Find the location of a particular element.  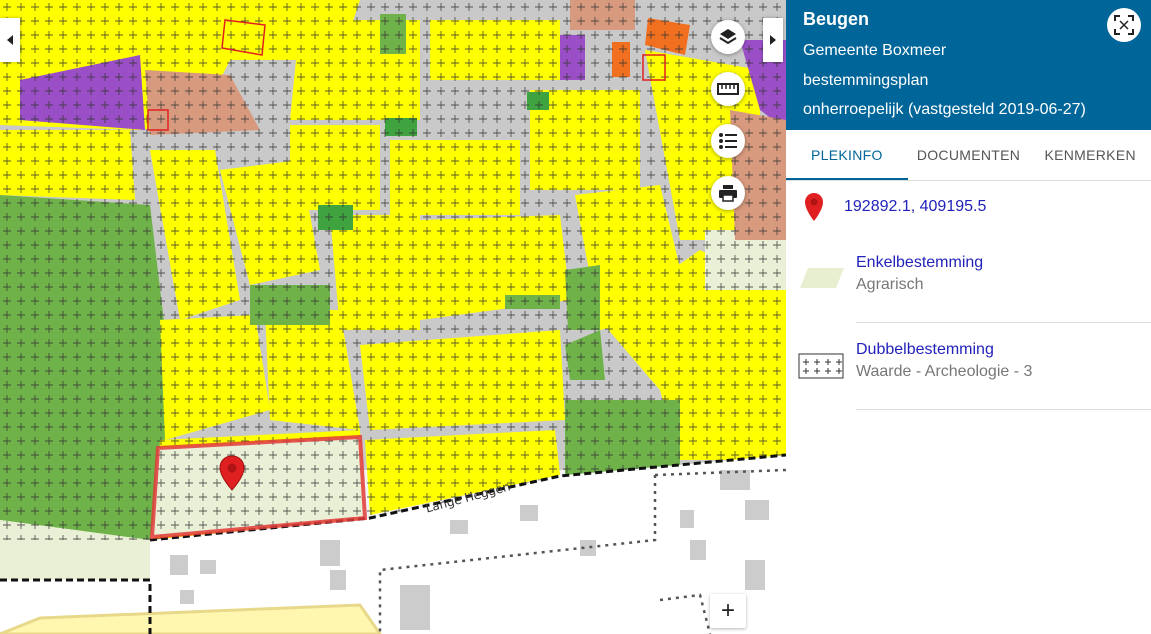

layers-button is located at coordinates (728, 37).